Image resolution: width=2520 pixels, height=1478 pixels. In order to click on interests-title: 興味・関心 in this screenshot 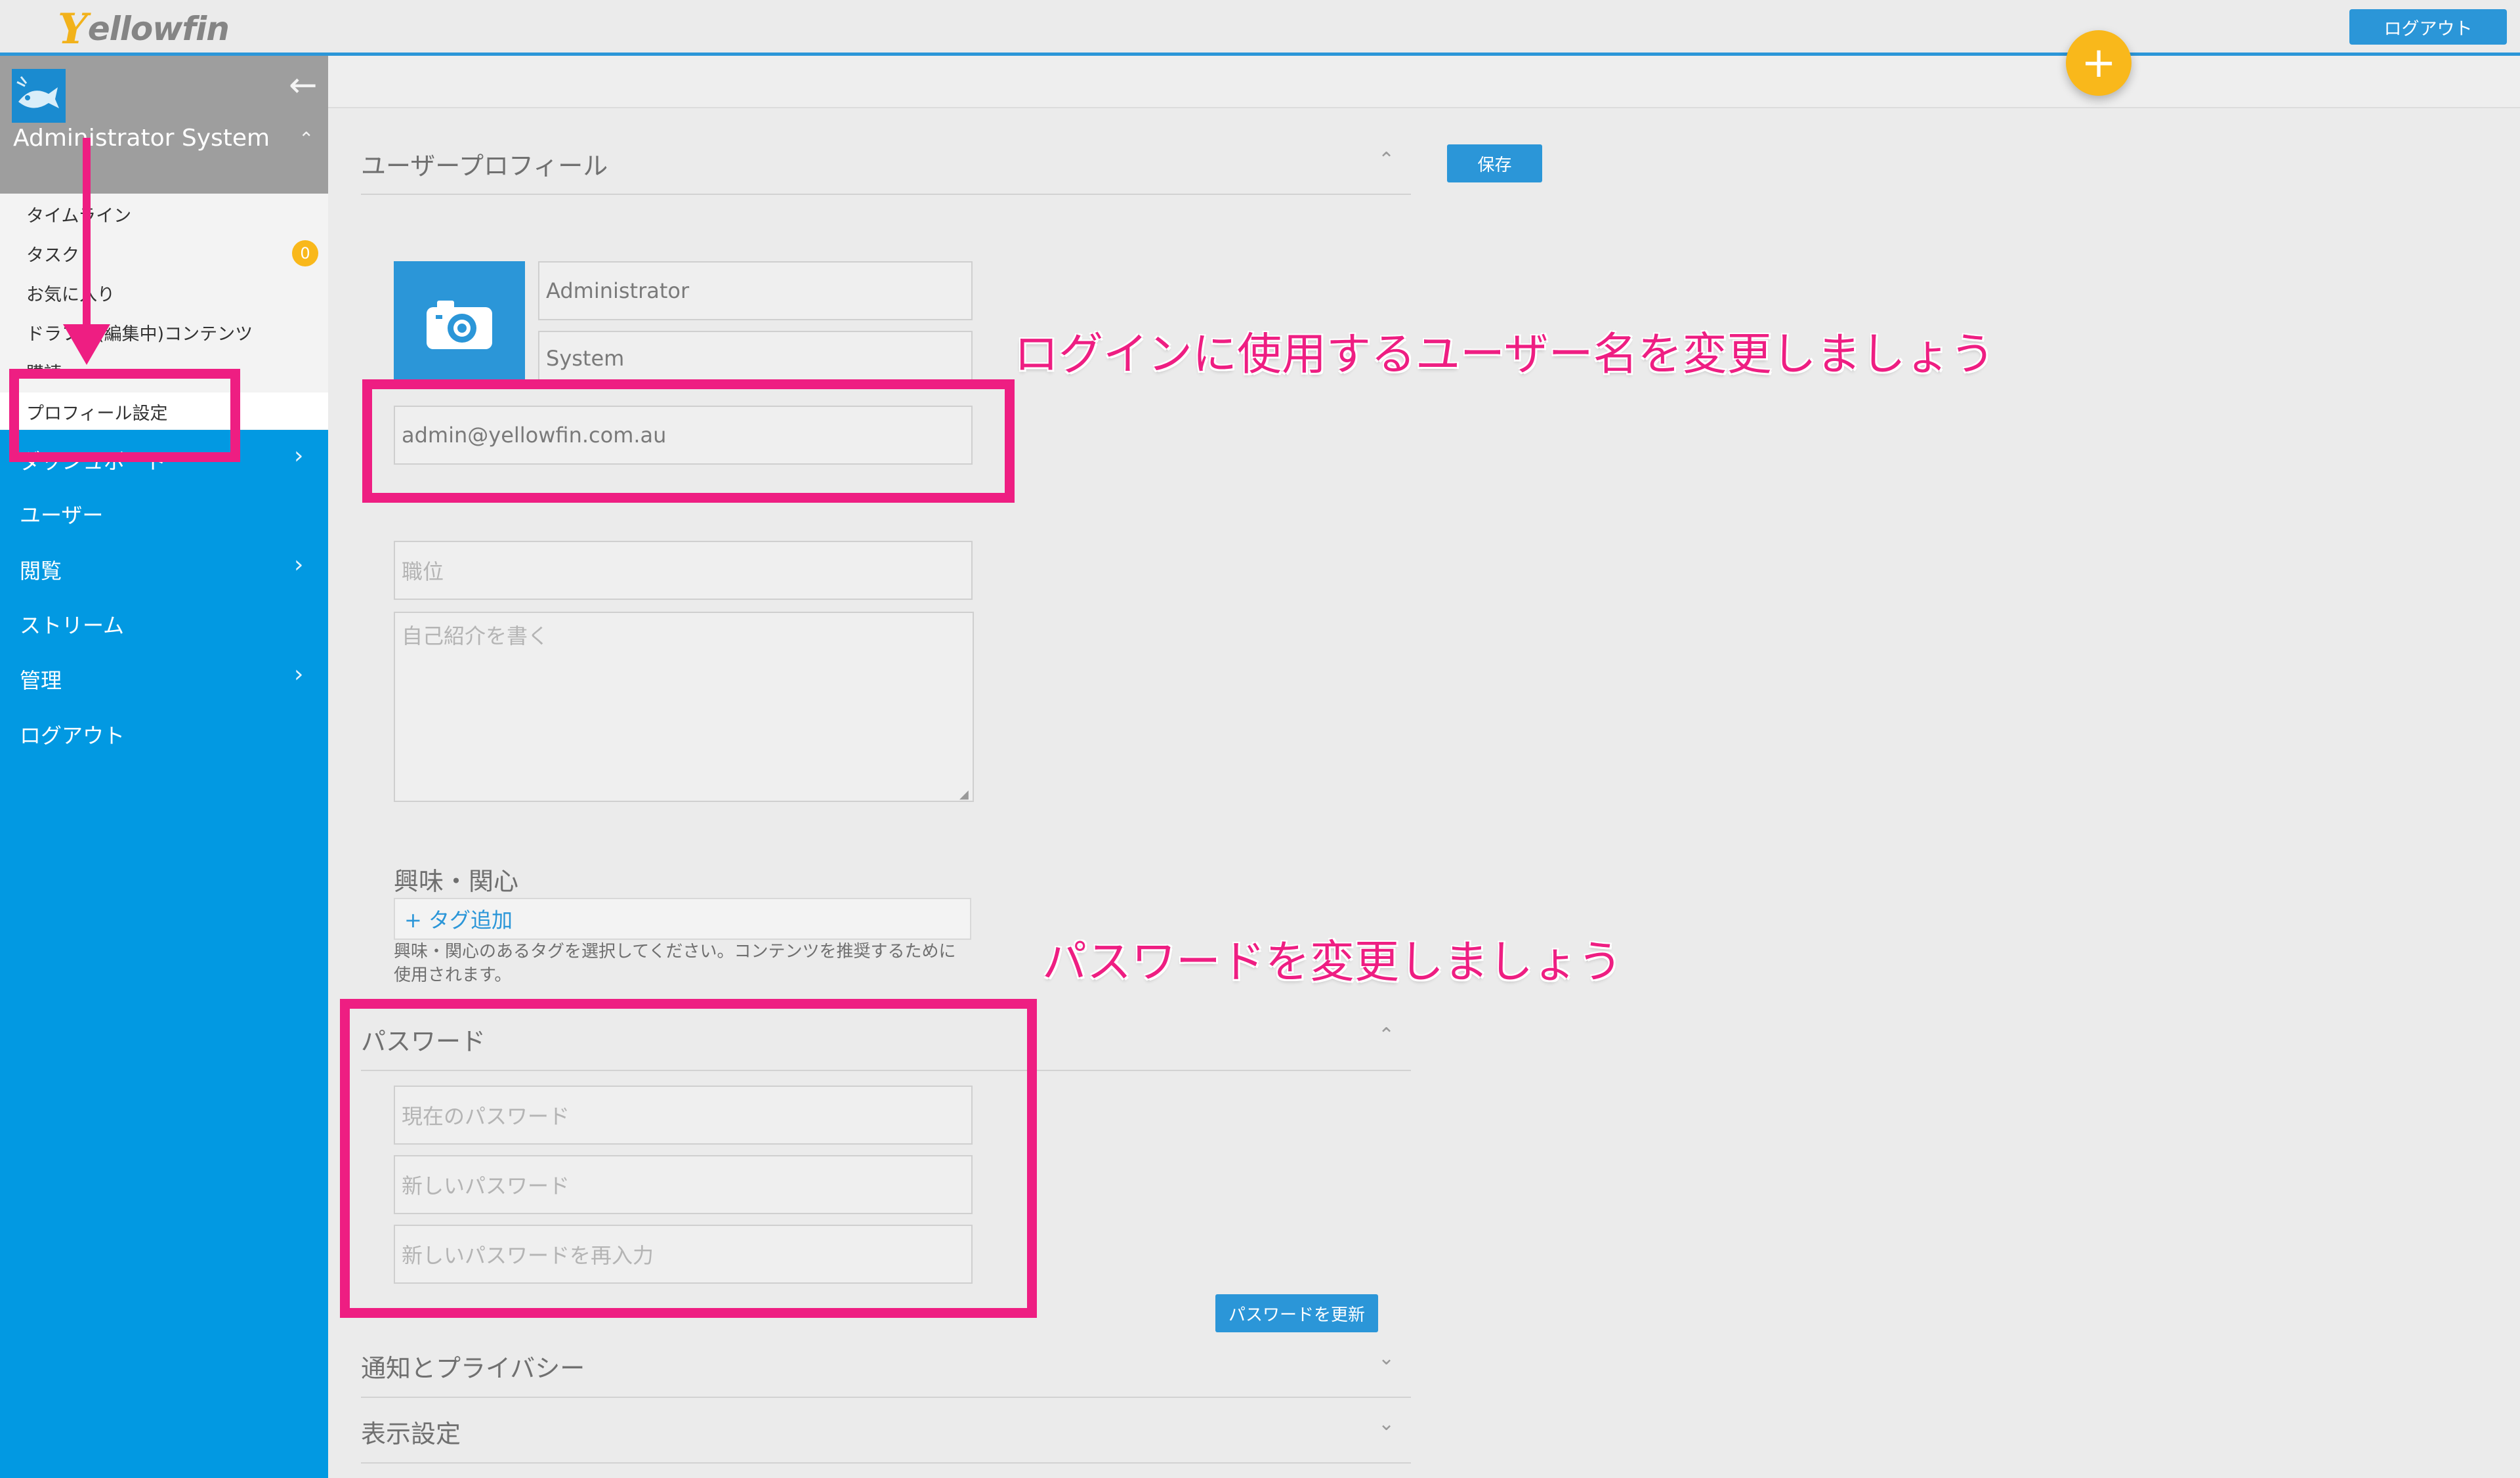, I will do `click(456, 881)`.